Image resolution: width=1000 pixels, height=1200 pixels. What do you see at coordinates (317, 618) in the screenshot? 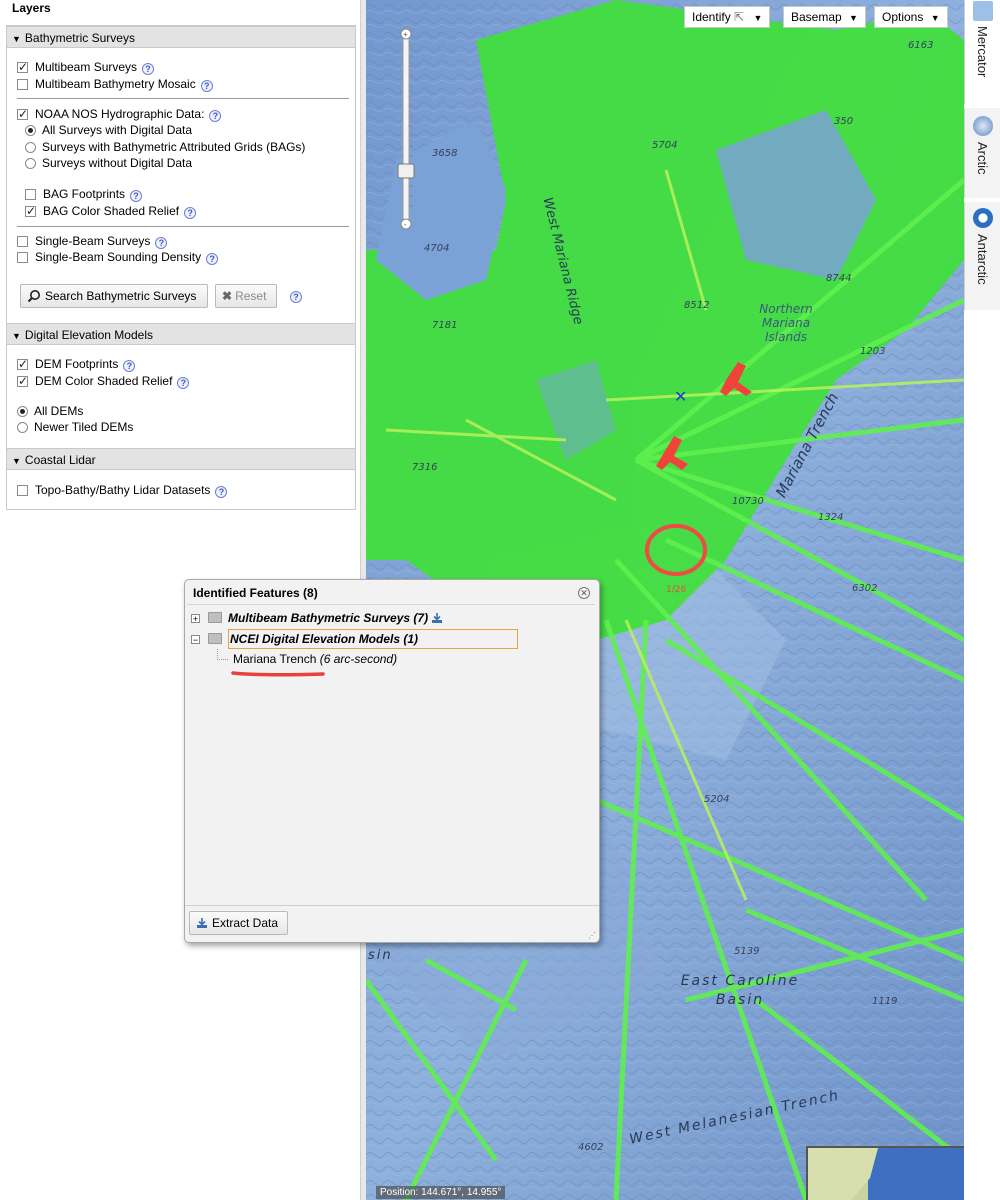
I see `tree-node-multibeam: + Multibeam Bathymetric Surveys (7)` at bounding box center [317, 618].